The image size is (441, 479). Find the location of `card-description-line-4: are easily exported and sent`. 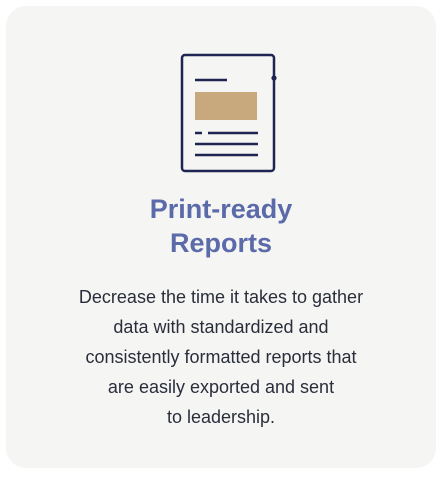

card-description-line-4: are easily exported and sent is located at coordinates (221, 387).